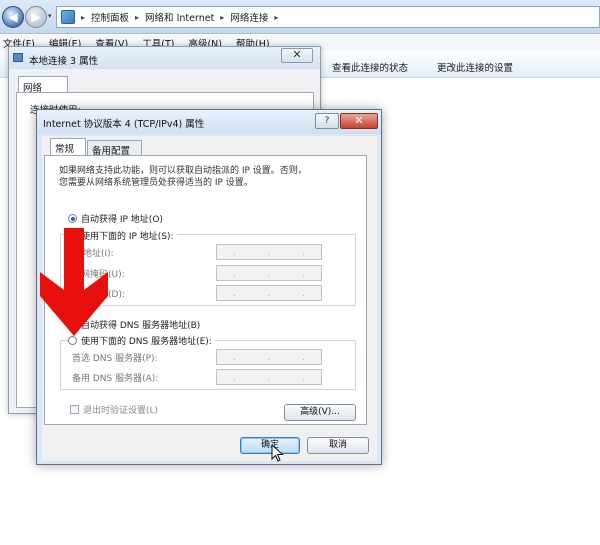 This screenshot has width=600, height=545. Describe the element at coordinates (18, 57) in the screenshot. I see `network-adapter-icon` at that location.